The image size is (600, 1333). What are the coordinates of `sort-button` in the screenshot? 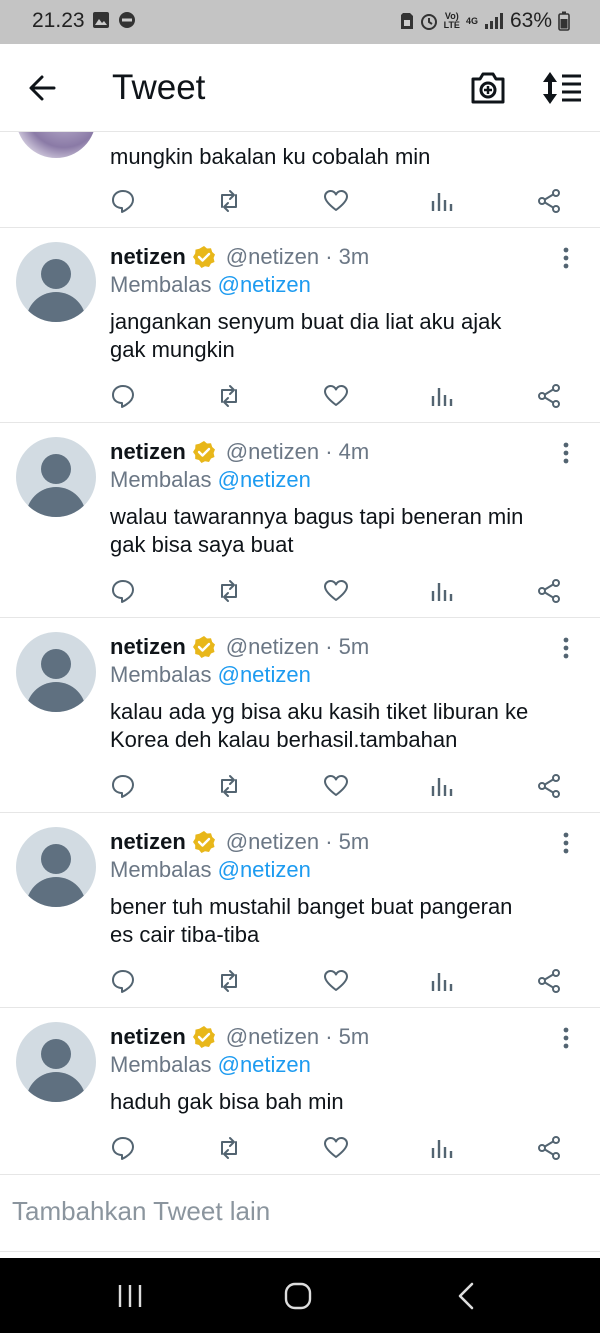 It's located at (562, 88).